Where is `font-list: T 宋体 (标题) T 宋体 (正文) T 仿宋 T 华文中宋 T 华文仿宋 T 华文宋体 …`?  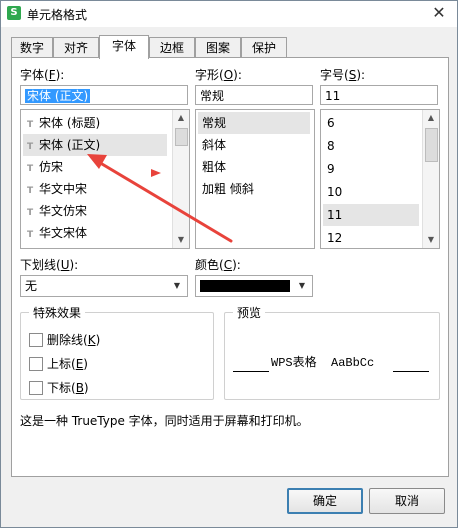
font-list: T 宋体 (标题) T 宋体 (正文) T 仿宋 T 华文中宋 T 华文仿宋 T 华文宋体 … is located at coordinates (105, 179).